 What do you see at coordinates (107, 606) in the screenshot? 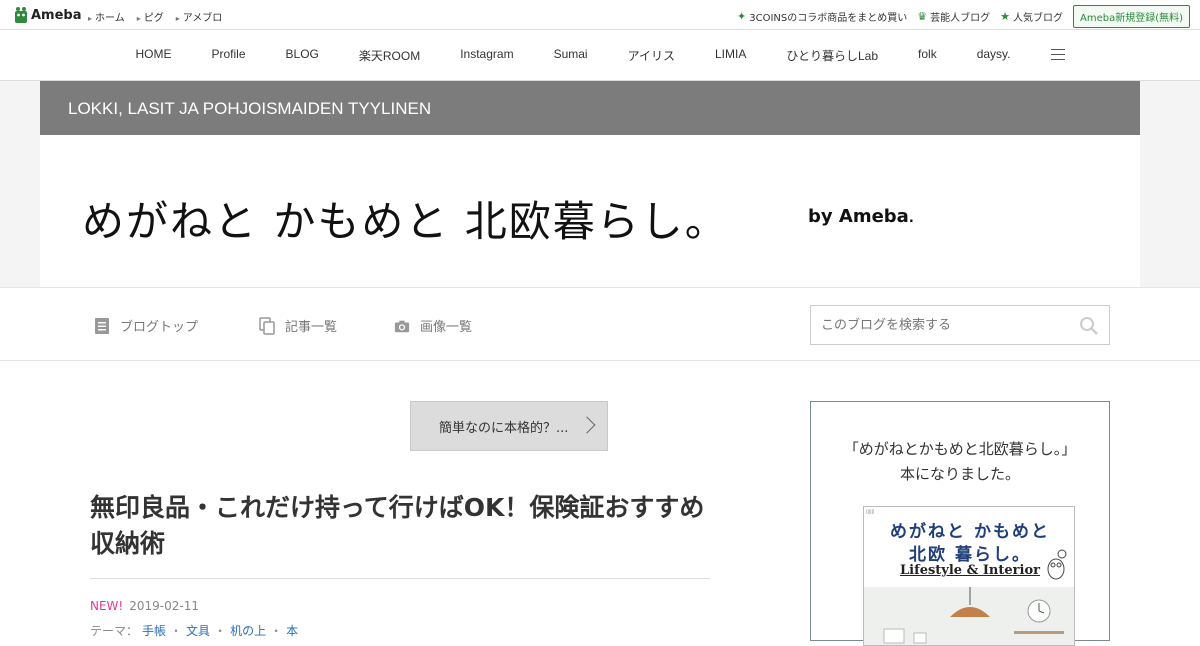
I see `new-badge: NEW!` at bounding box center [107, 606].